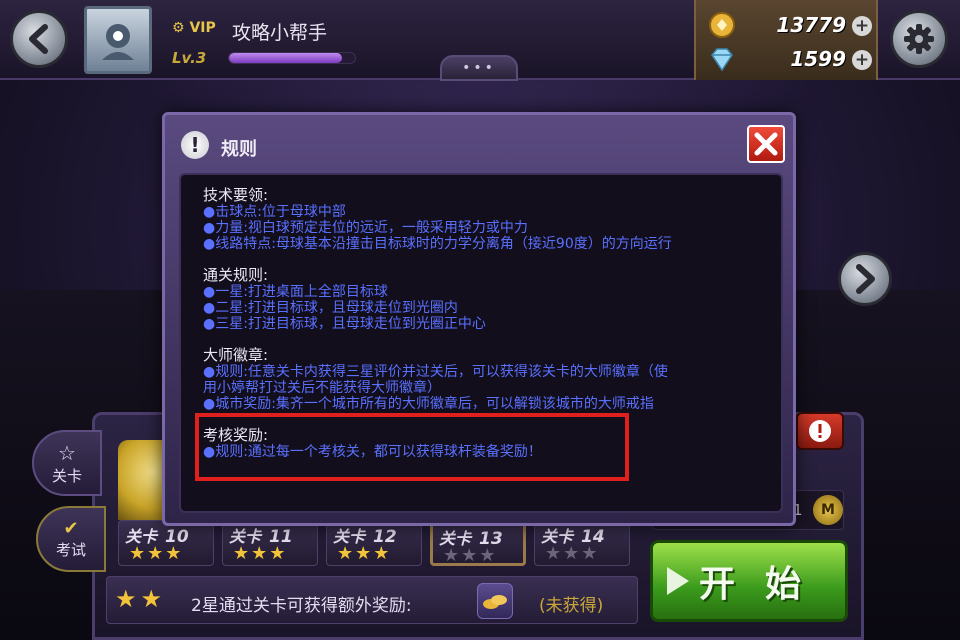  I want to click on check-badge-icon: ✔, so click(71, 528).